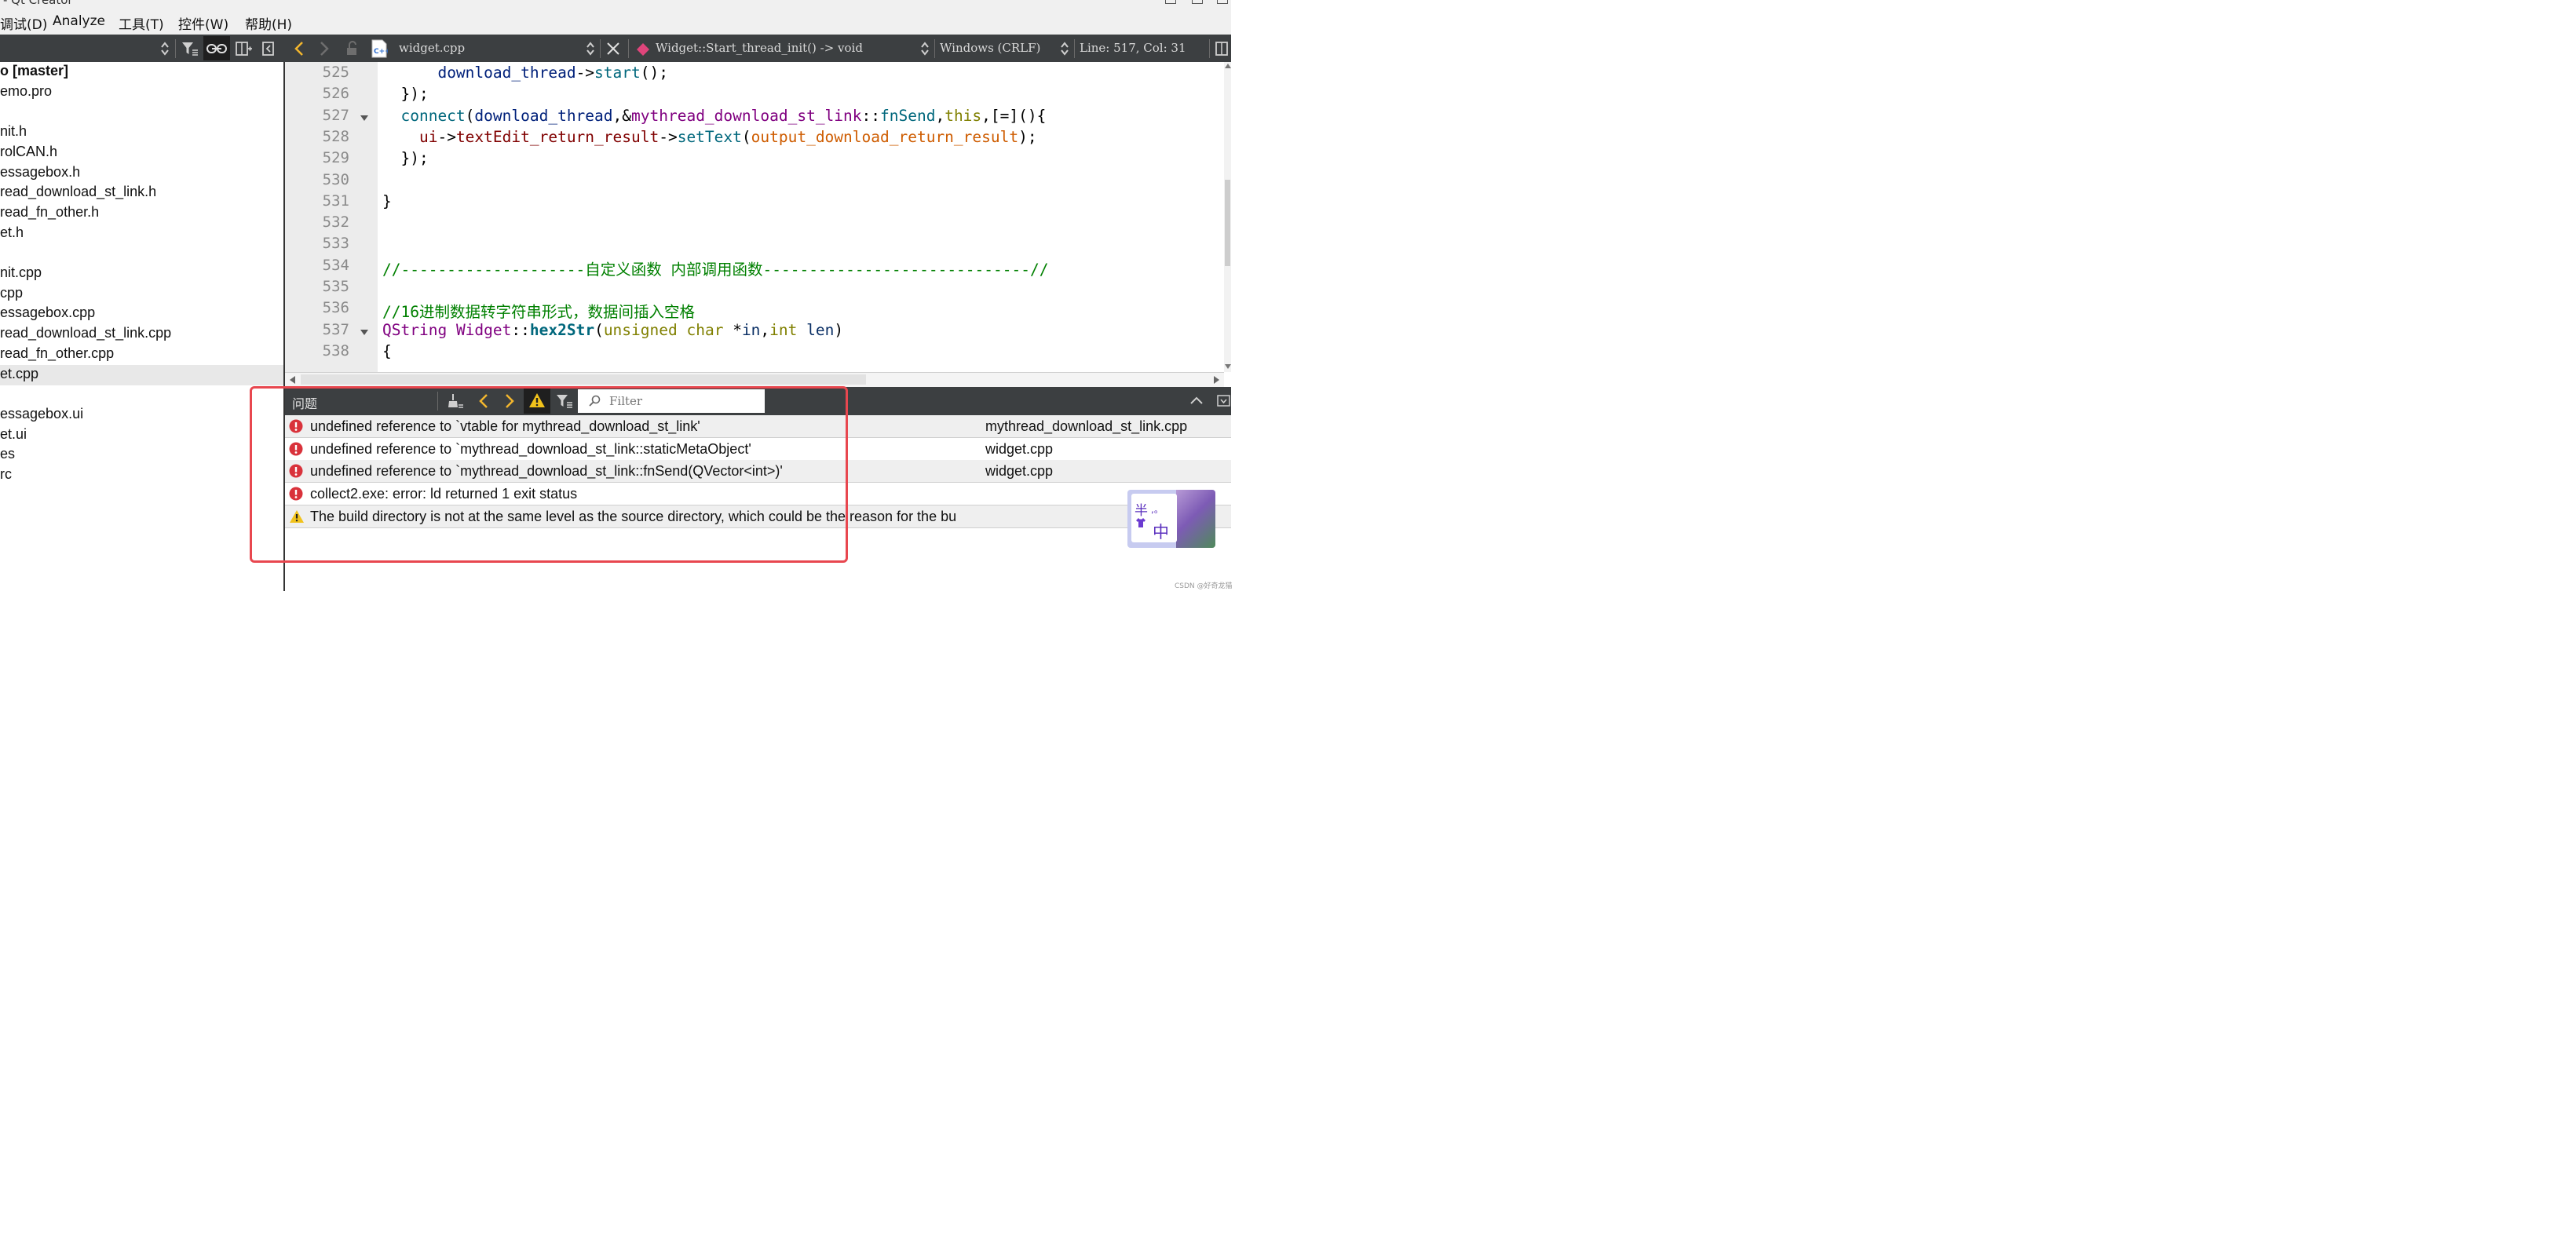  I want to click on minimize-icon, so click(1170, 2).